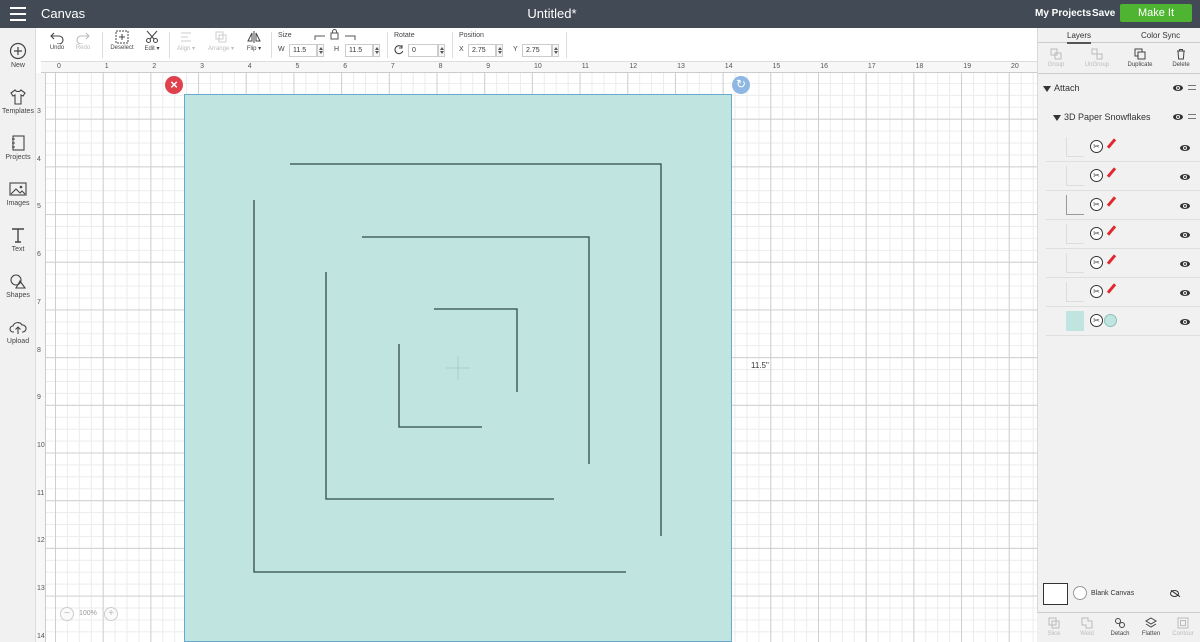  I want to click on tab-color-sync: Color Sync, so click(1160, 35).